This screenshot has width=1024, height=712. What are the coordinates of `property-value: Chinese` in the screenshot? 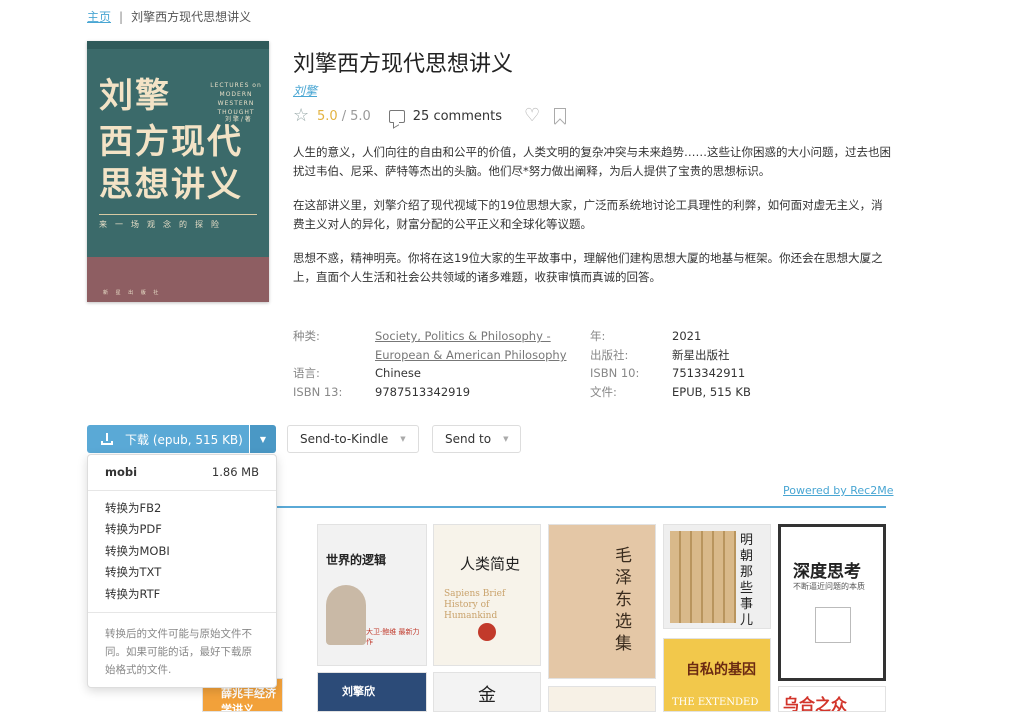 It's located at (398, 373).